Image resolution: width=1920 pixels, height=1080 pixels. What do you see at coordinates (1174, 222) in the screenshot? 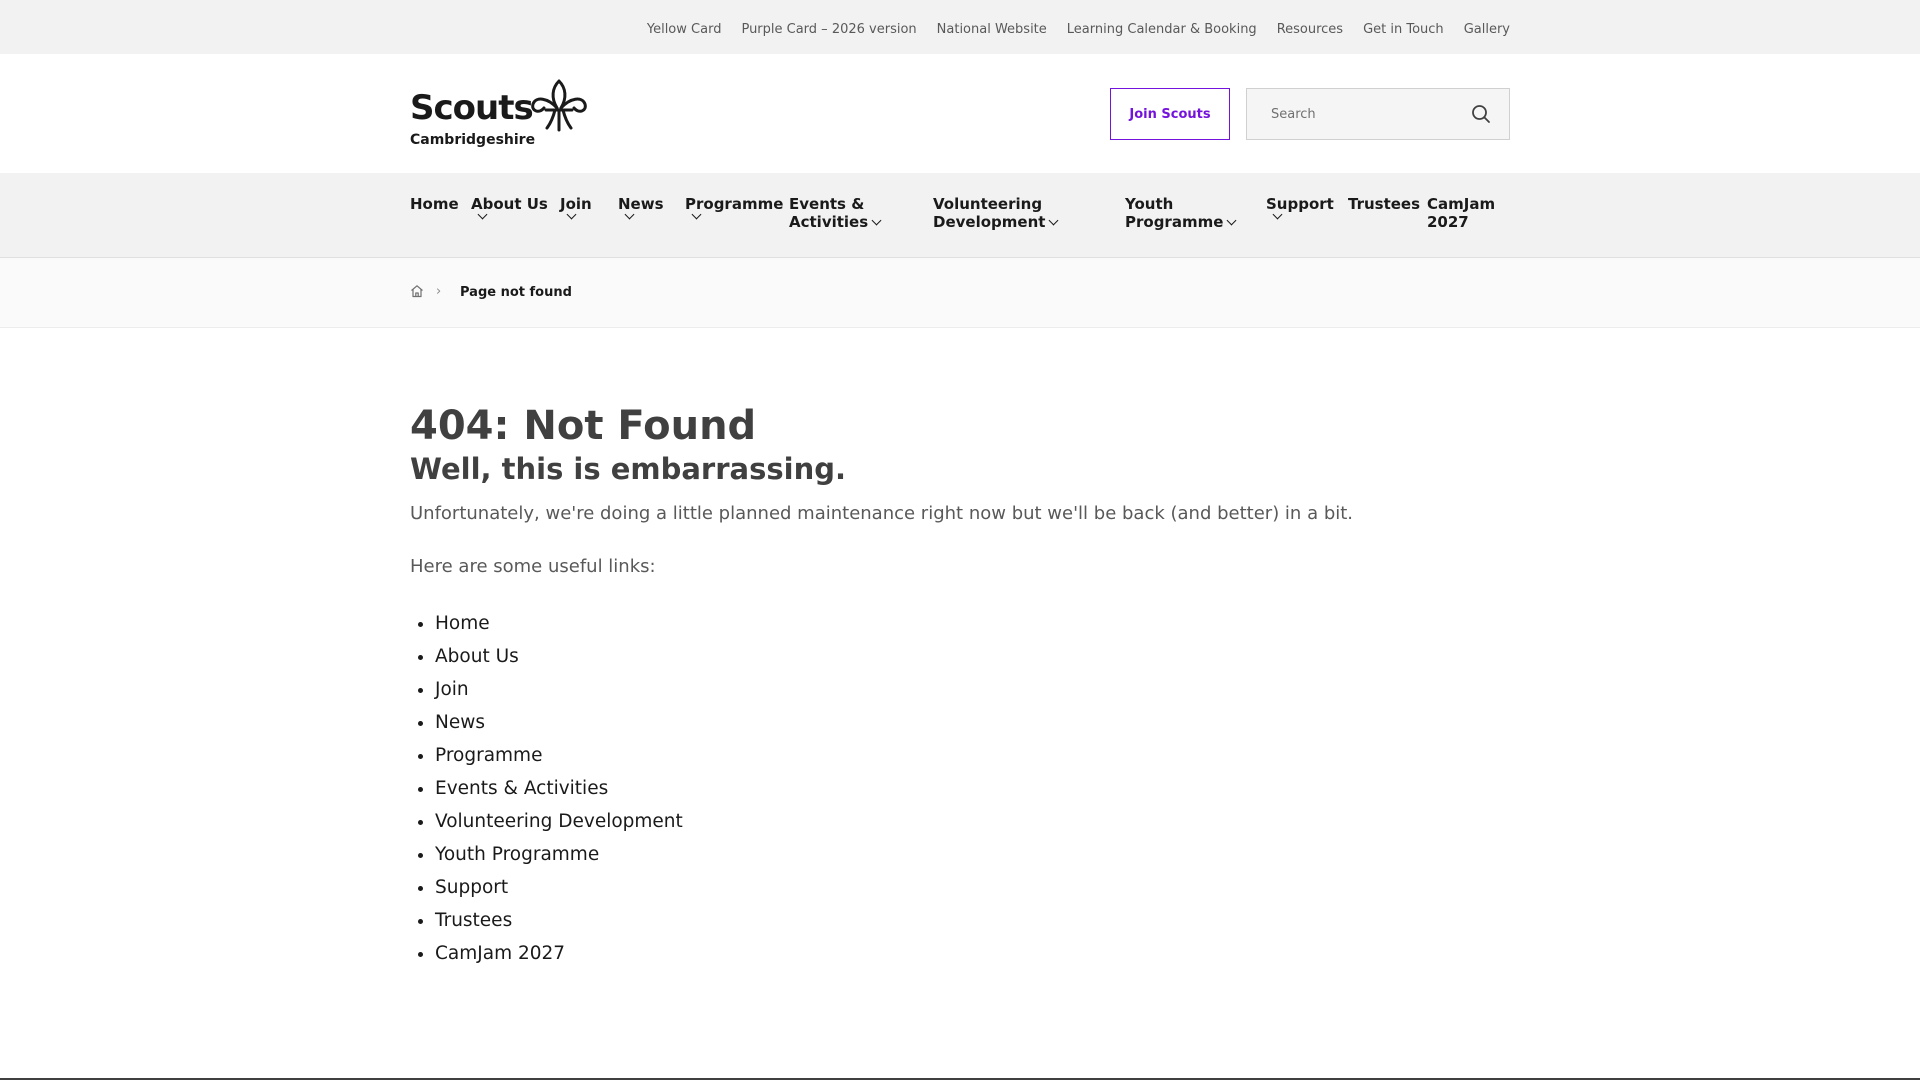
I see `nav-label-youth-line2: Programme` at bounding box center [1174, 222].